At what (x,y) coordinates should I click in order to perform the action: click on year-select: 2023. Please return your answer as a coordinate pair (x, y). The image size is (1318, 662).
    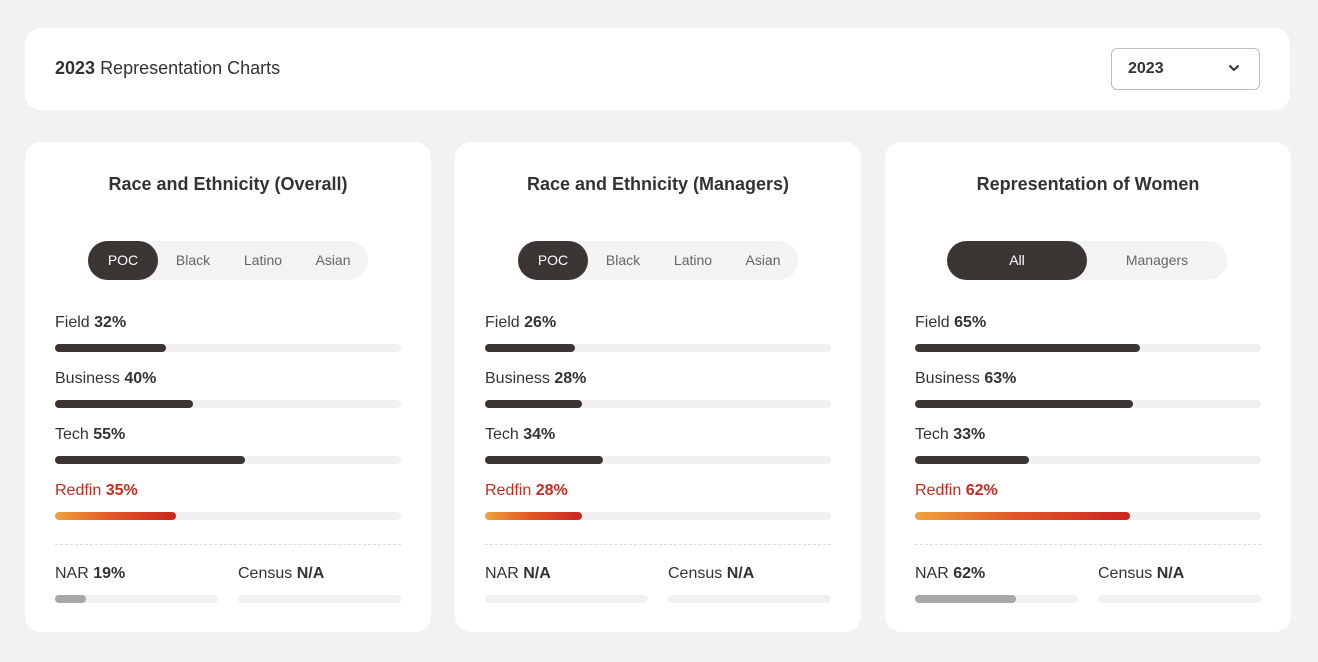
    Looking at the image, I should click on (1185, 69).